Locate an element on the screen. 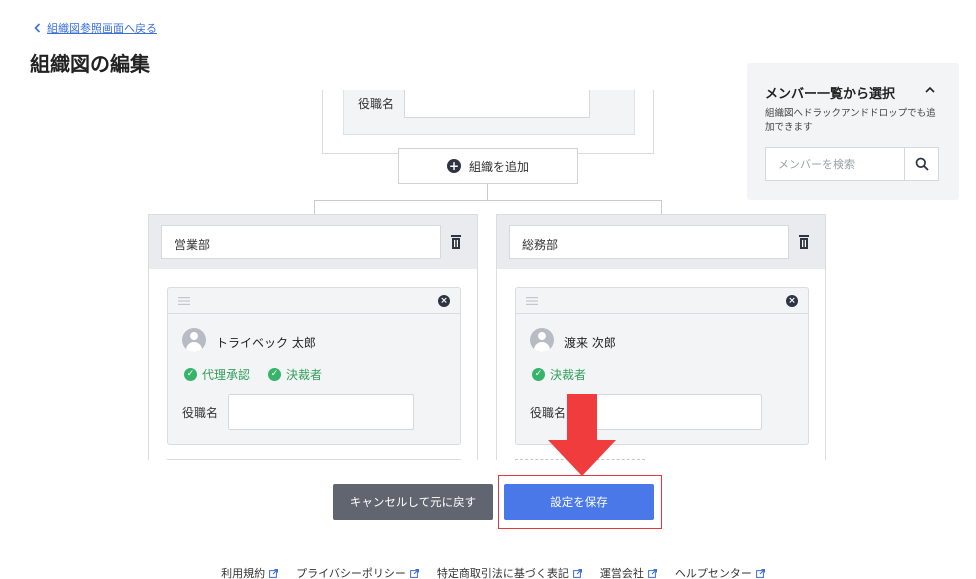 Image resolution: width=976 pixels, height=579 pixels. parent-member-card: 役職名 is located at coordinates (489, 112).